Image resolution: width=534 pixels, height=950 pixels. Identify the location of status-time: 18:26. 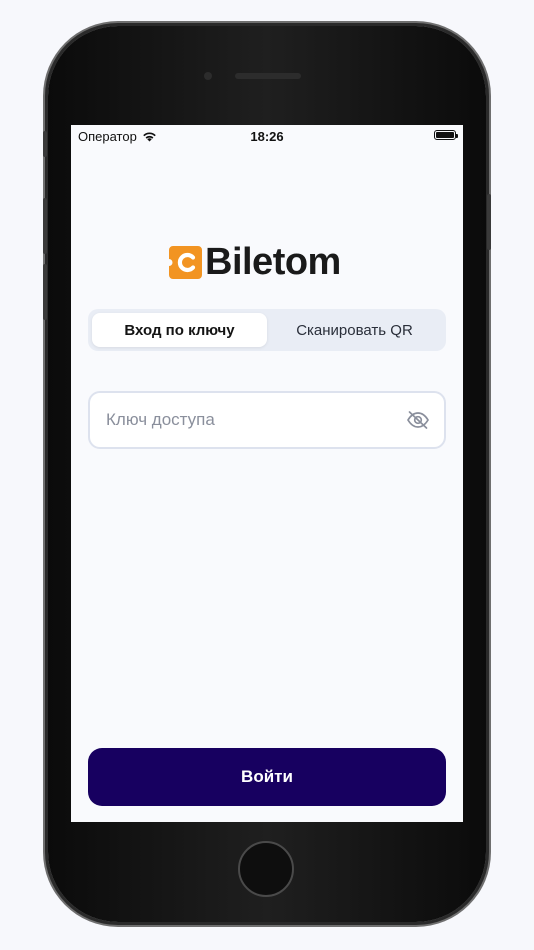
(267, 136).